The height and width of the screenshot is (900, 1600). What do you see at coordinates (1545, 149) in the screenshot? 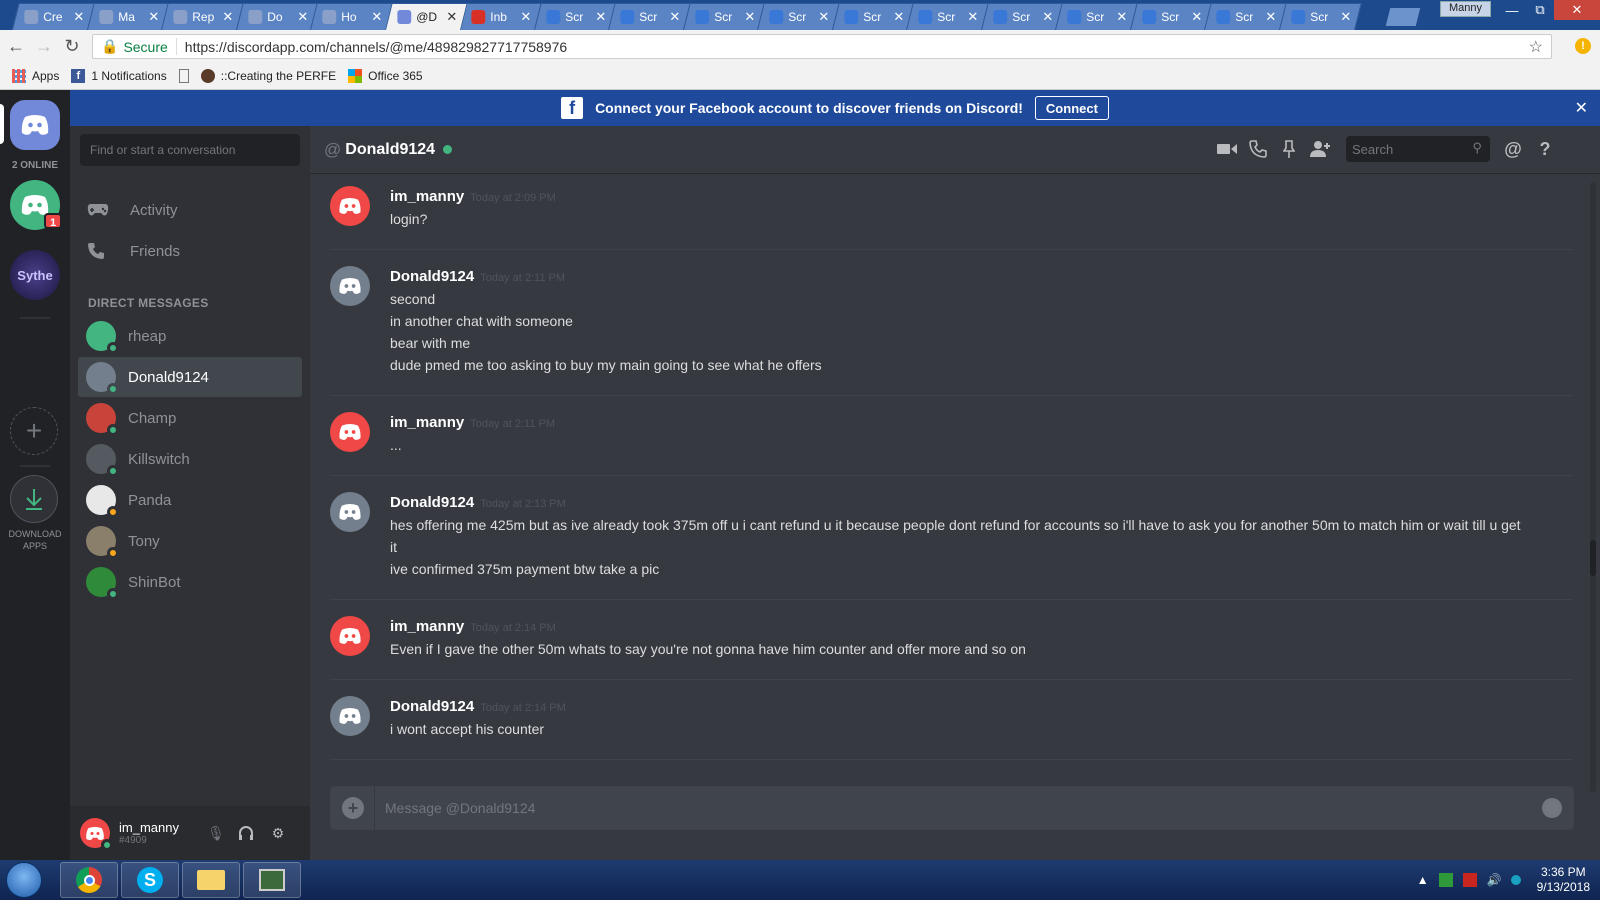
I see `help-icon: ?` at bounding box center [1545, 149].